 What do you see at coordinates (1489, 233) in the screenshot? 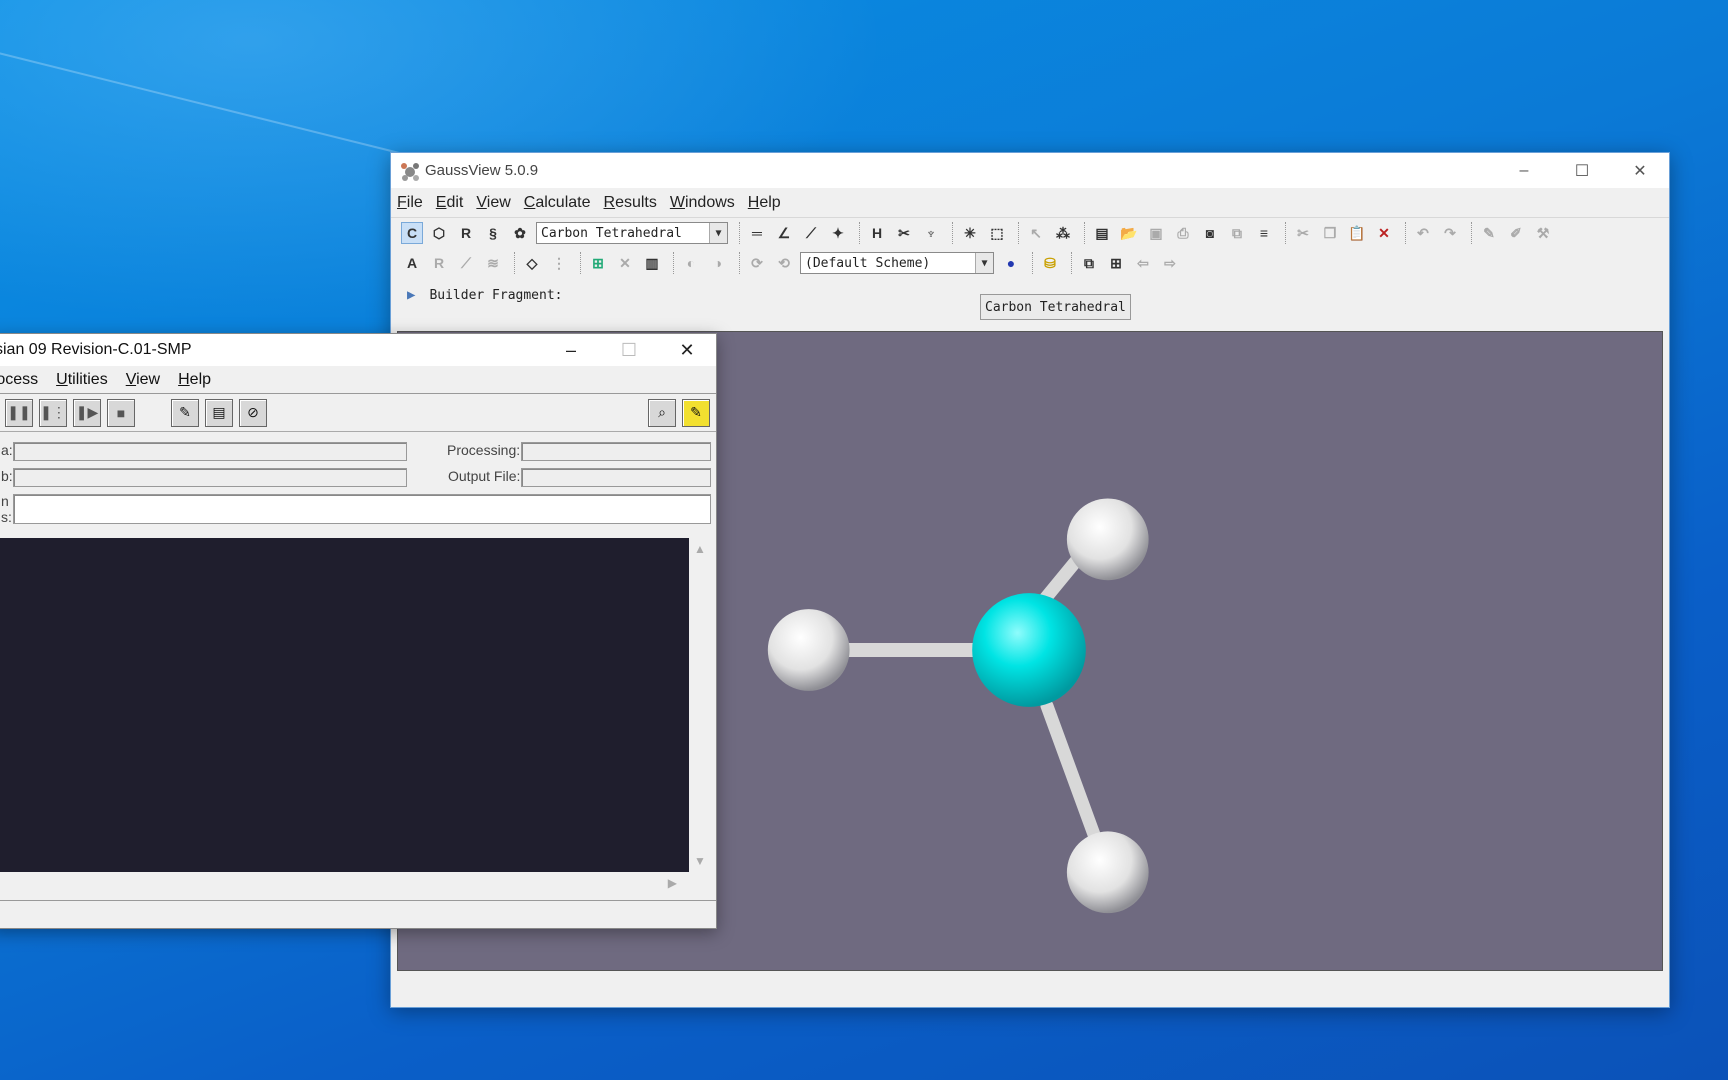
I see `tool-1-icon: ✎` at bounding box center [1489, 233].